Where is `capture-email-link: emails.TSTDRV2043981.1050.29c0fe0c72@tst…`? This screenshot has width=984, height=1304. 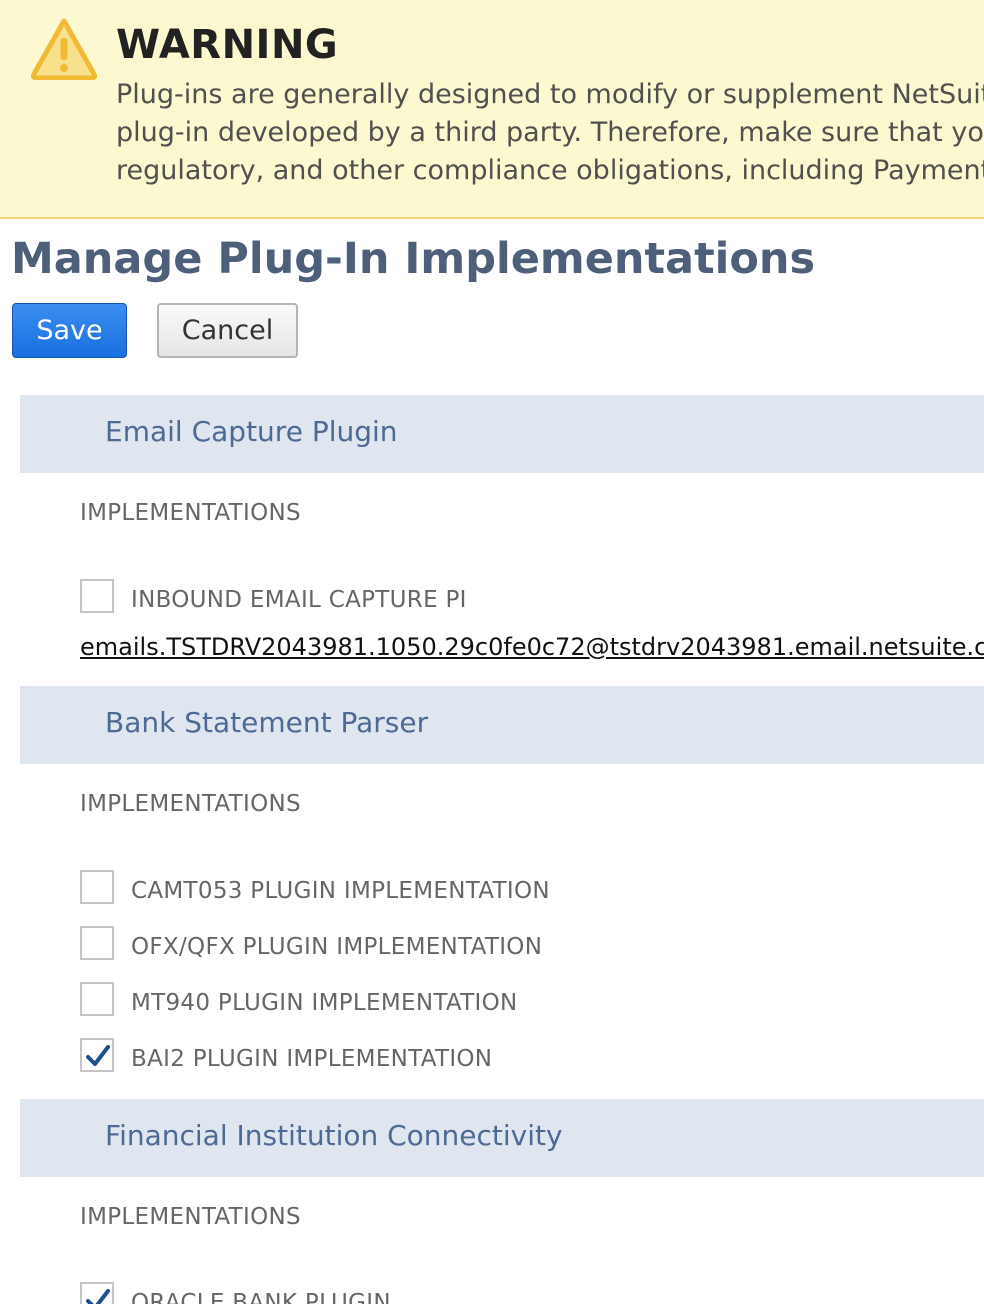 capture-email-link: emails.TSTDRV2043981.1050.29c0fe0c72@tst… is located at coordinates (532, 647).